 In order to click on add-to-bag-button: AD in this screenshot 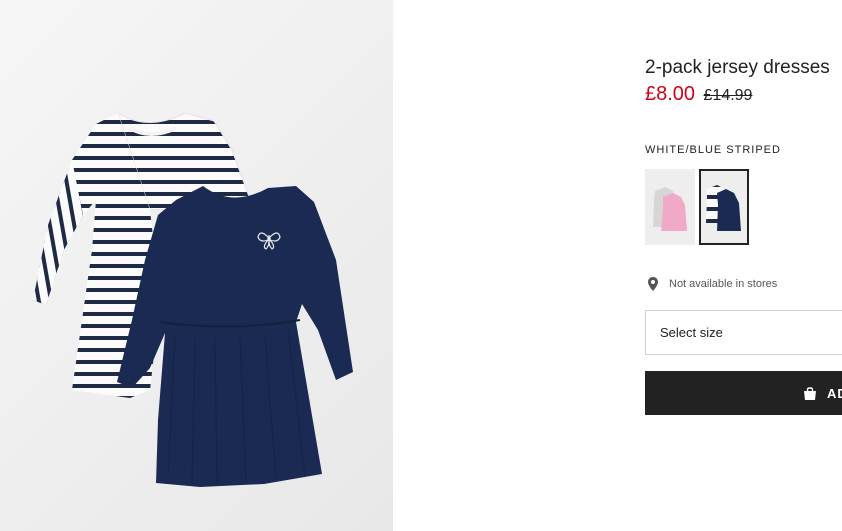, I will do `click(743, 393)`.